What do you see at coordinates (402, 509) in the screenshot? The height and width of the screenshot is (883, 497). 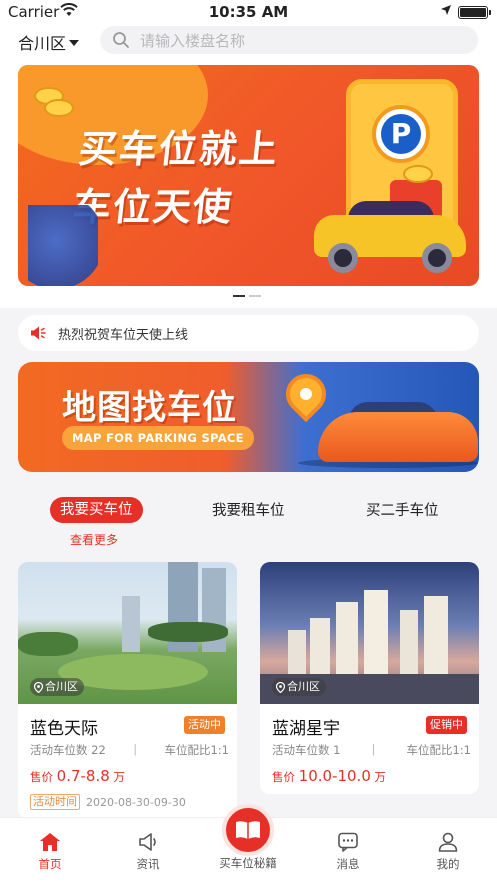 I see `tab-second-hand-parking: 买二手车位` at bounding box center [402, 509].